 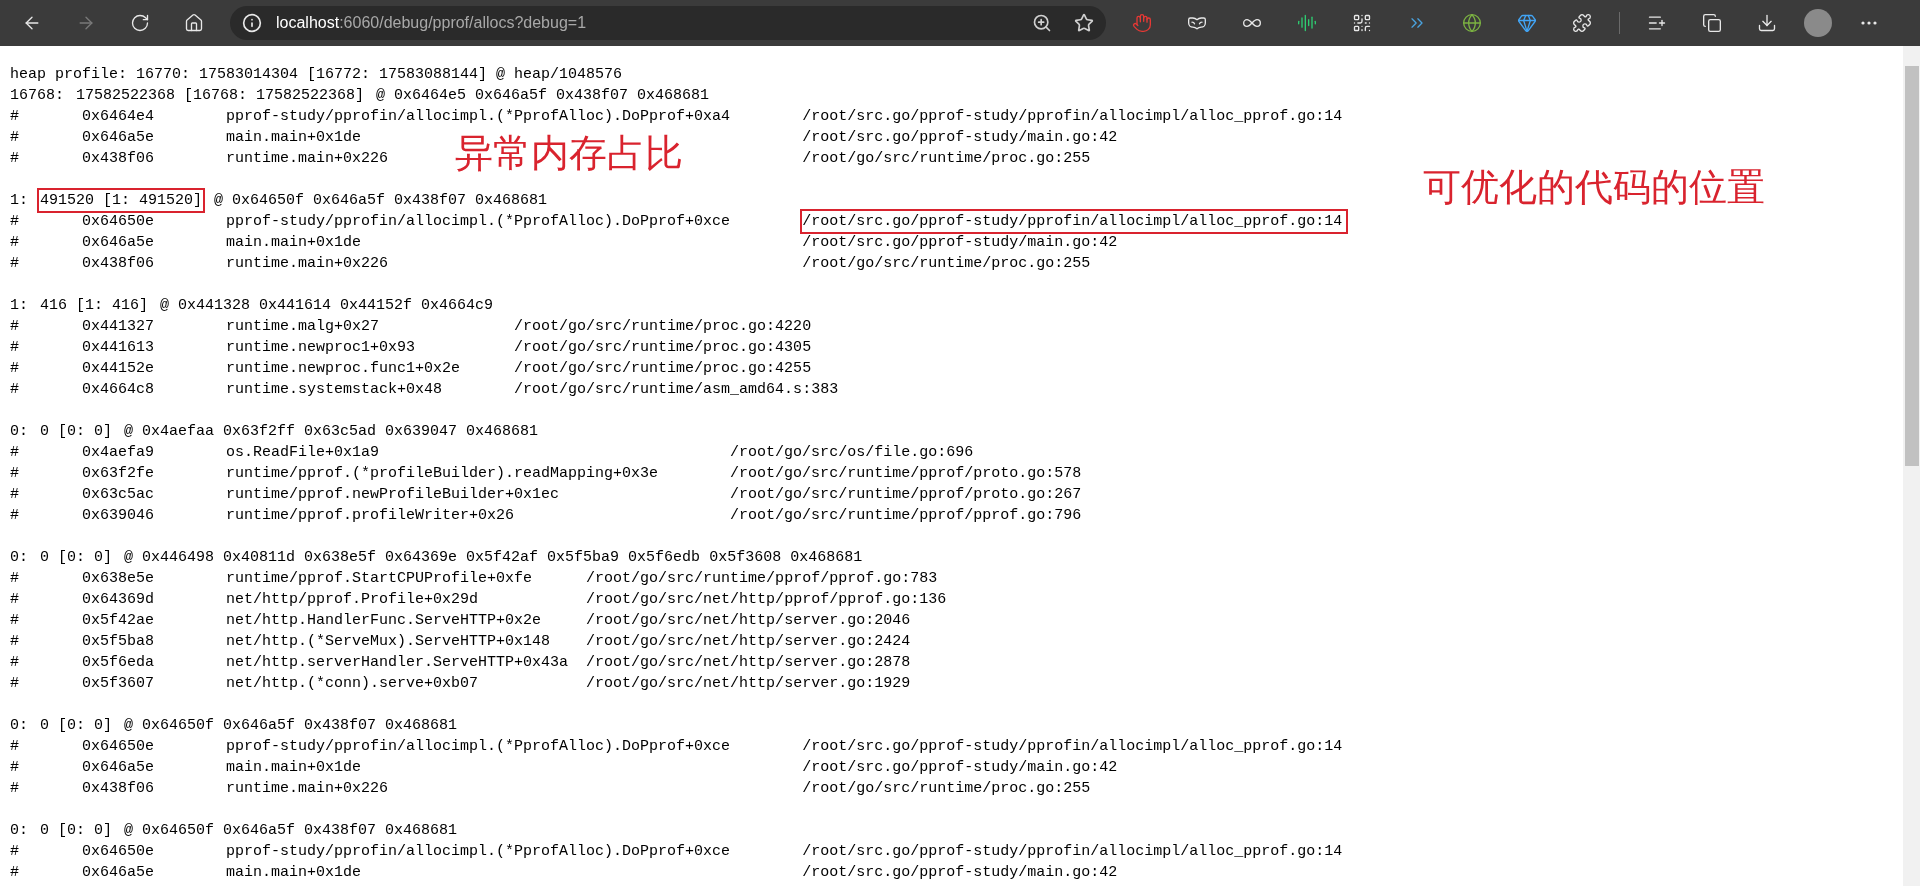 What do you see at coordinates (1869, 23) in the screenshot?
I see `more-icon` at bounding box center [1869, 23].